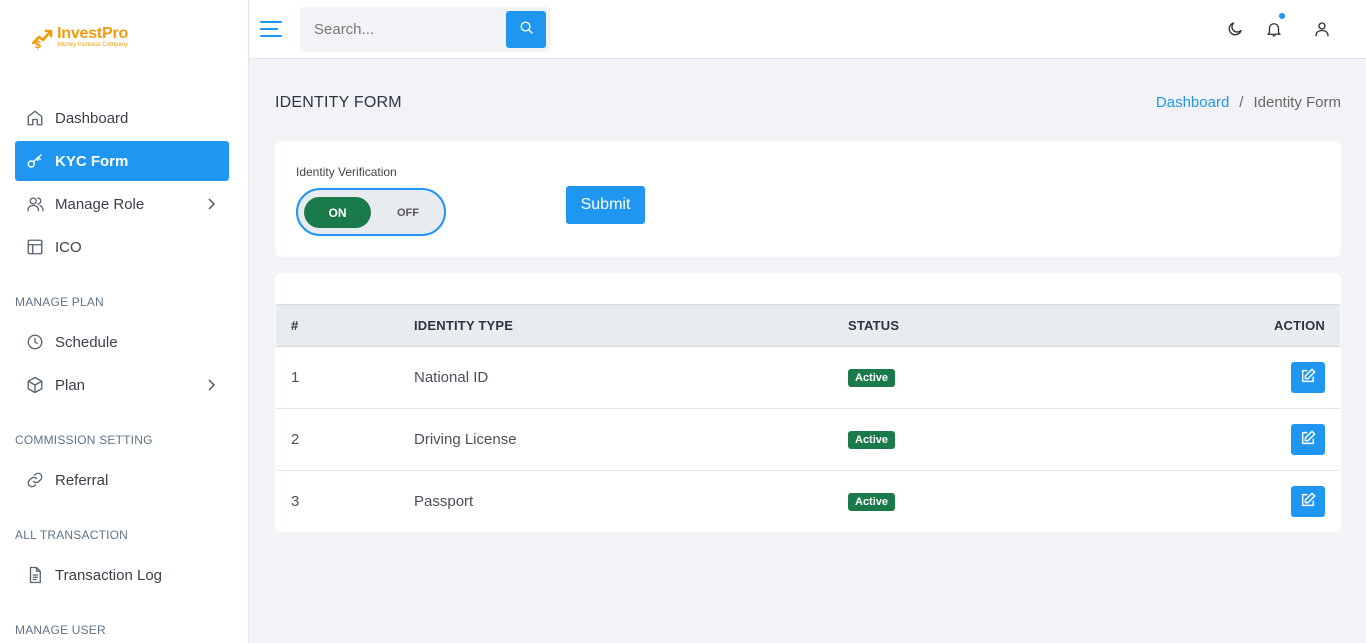  I want to click on sidebar-item-dashboard: Dashboard, so click(122, 118).